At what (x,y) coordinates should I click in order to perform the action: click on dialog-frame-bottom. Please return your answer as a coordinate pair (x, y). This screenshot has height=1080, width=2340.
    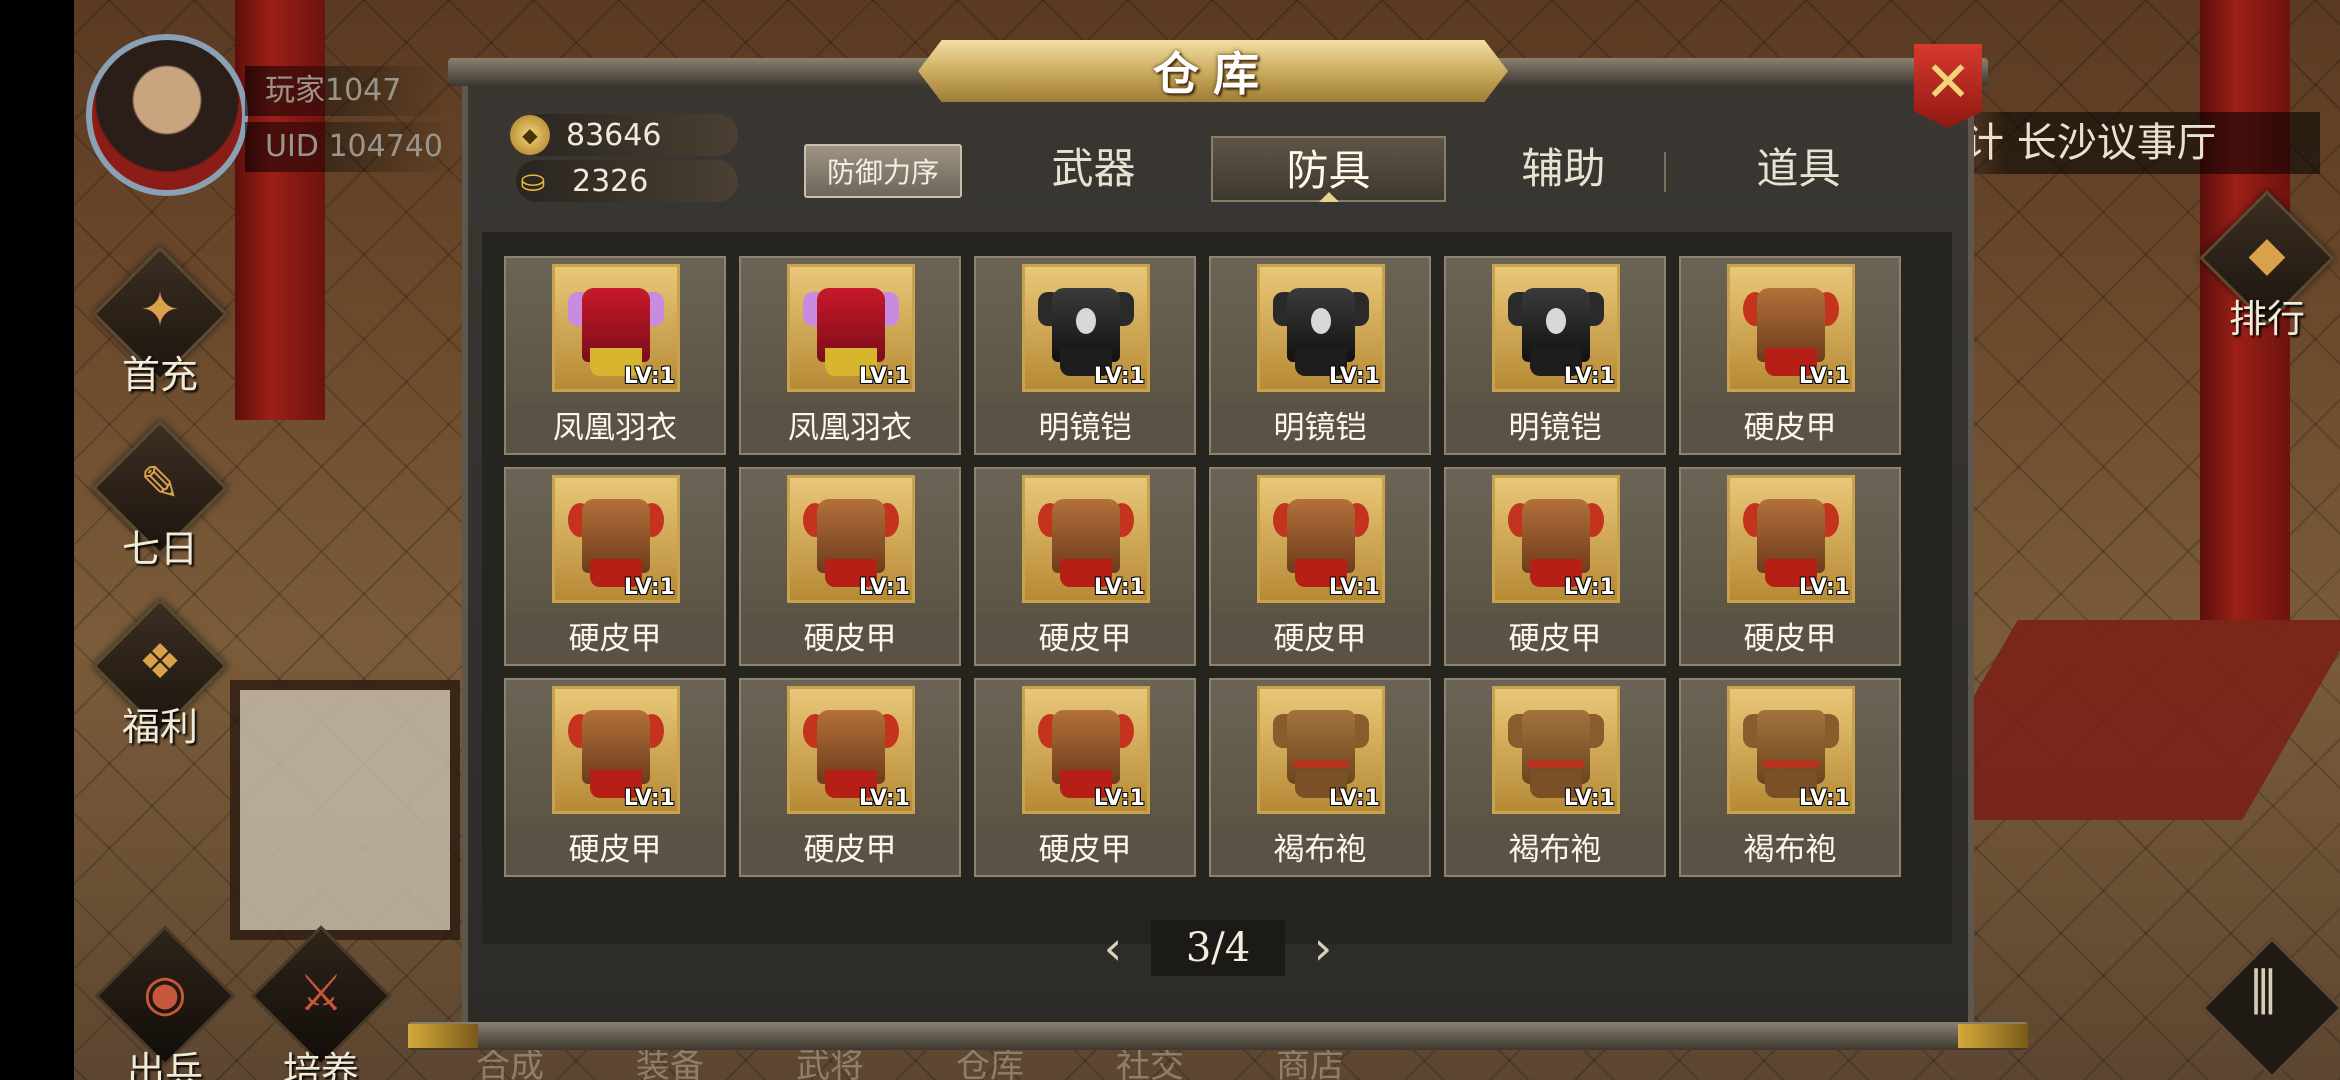
    Looking at the image, I should click on (1218, 1036).